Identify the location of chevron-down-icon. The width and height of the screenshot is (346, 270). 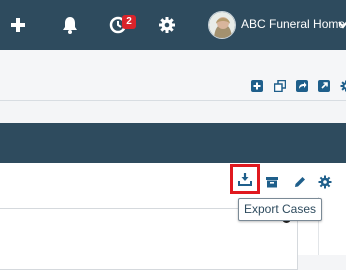
(342, 25).